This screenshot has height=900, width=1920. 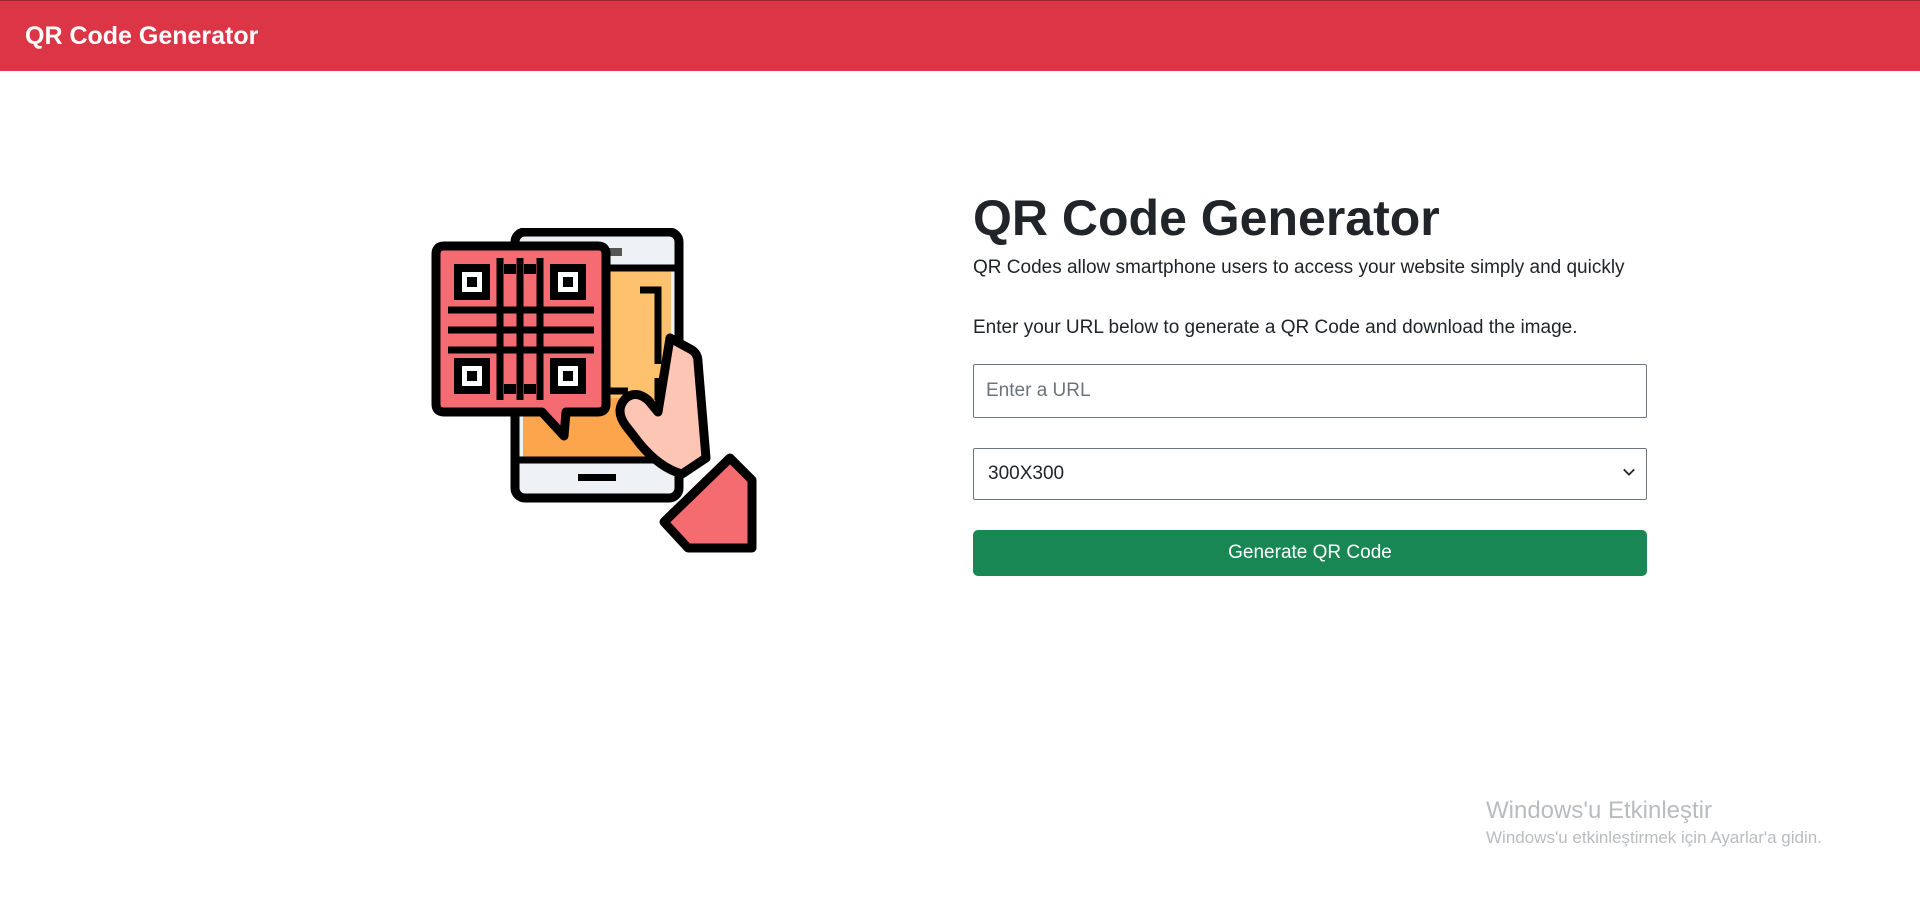 I want to click on watermark-title: Windows'u Etkinleştir, so click(x=1599, y=810).